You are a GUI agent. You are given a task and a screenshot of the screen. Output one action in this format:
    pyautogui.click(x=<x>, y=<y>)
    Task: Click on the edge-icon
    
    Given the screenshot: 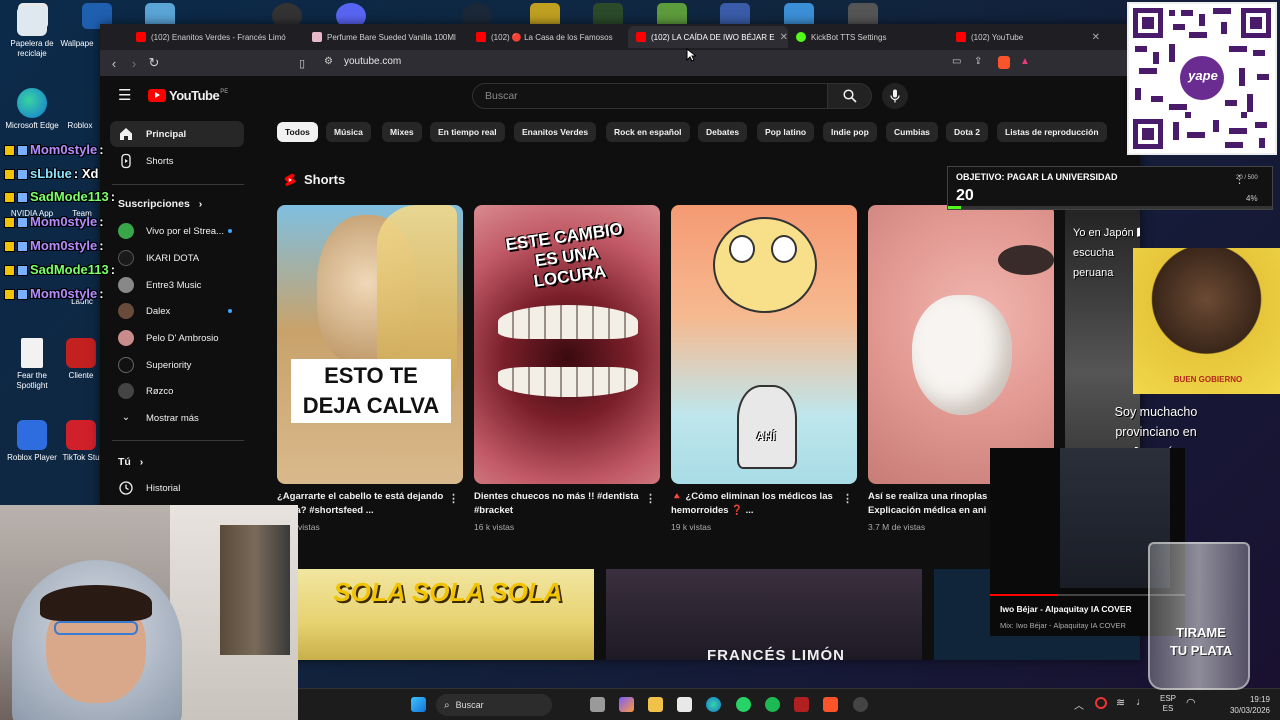 What is the action you would take?
    pyautogui.click(x=713, y=704)
    